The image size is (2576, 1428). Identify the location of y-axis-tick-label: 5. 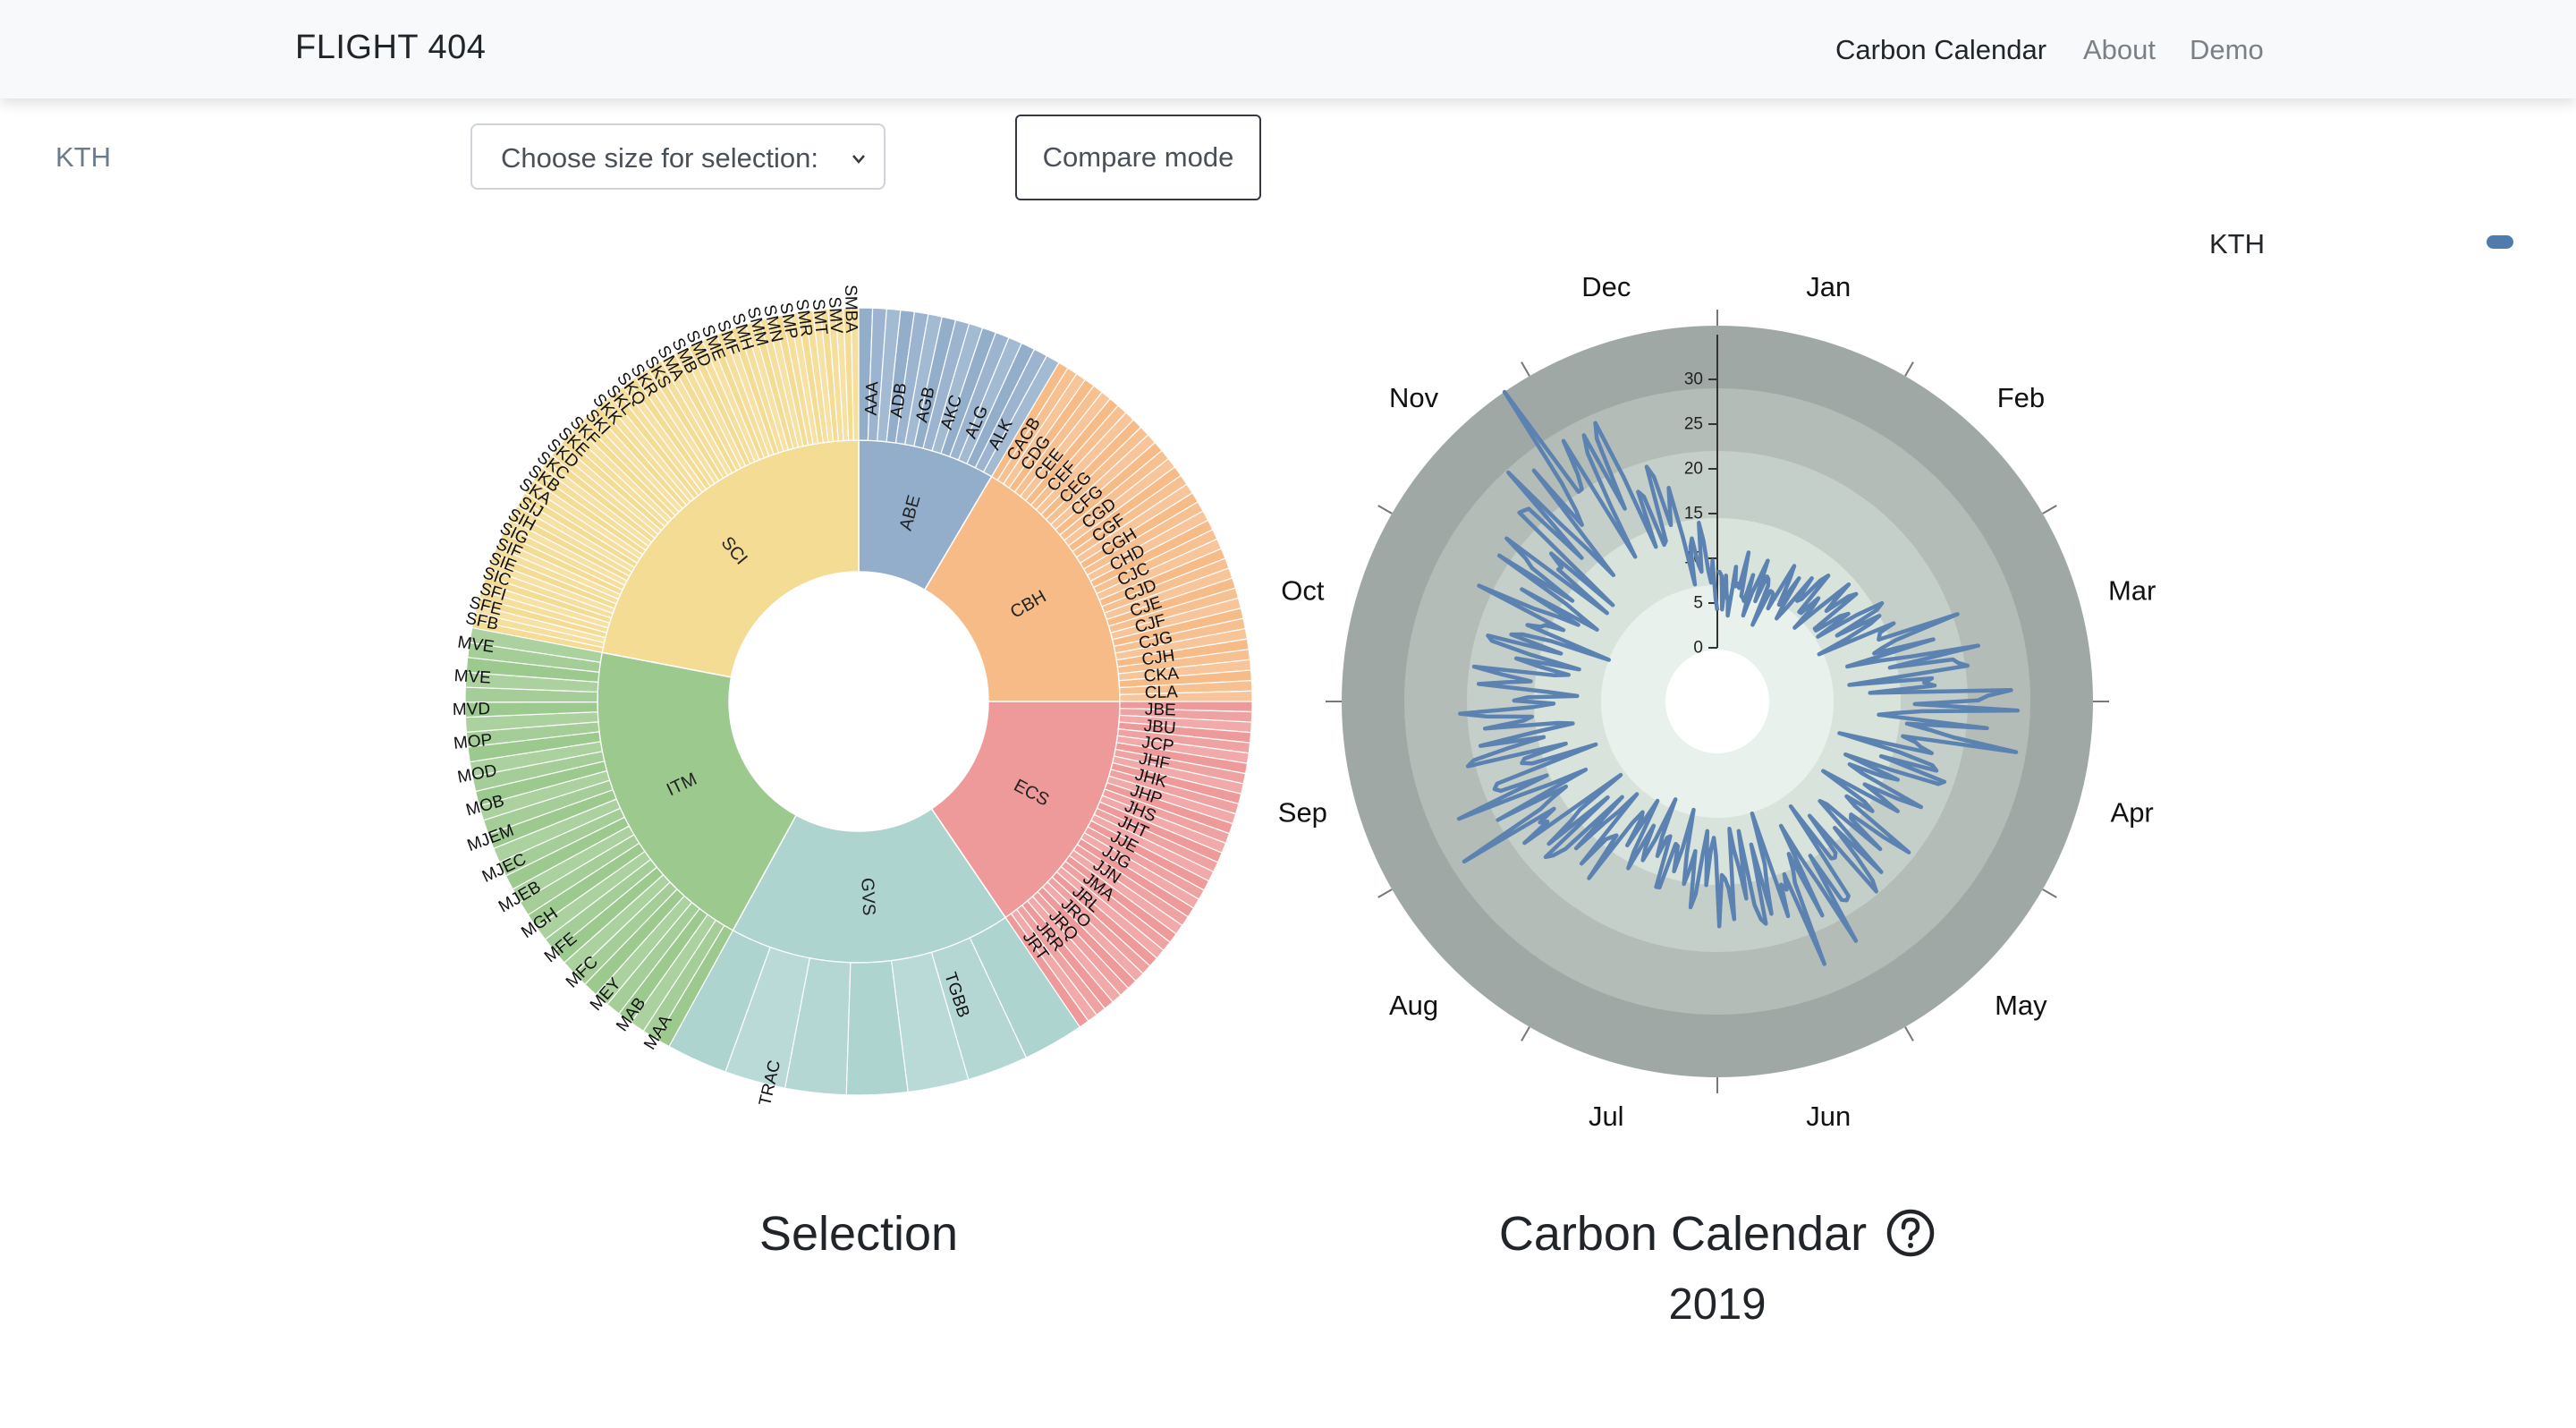
(1698, 603).